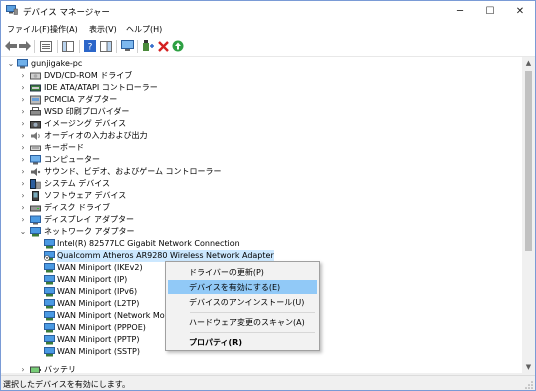 Image resolution: width=536 pixels, height=391 pixels. I want to click on printer-icon, so click(35, 111).